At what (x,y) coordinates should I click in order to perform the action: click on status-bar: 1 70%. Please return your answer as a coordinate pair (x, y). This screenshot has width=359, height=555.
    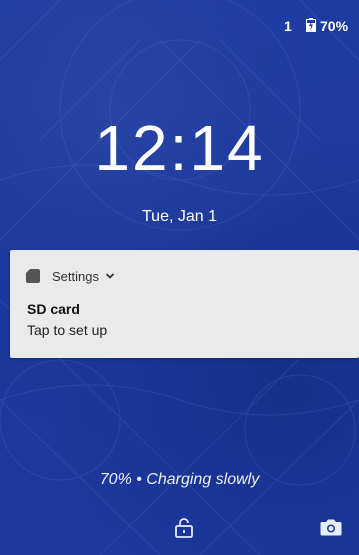
    Looking at the image, I should click on (179, 22).